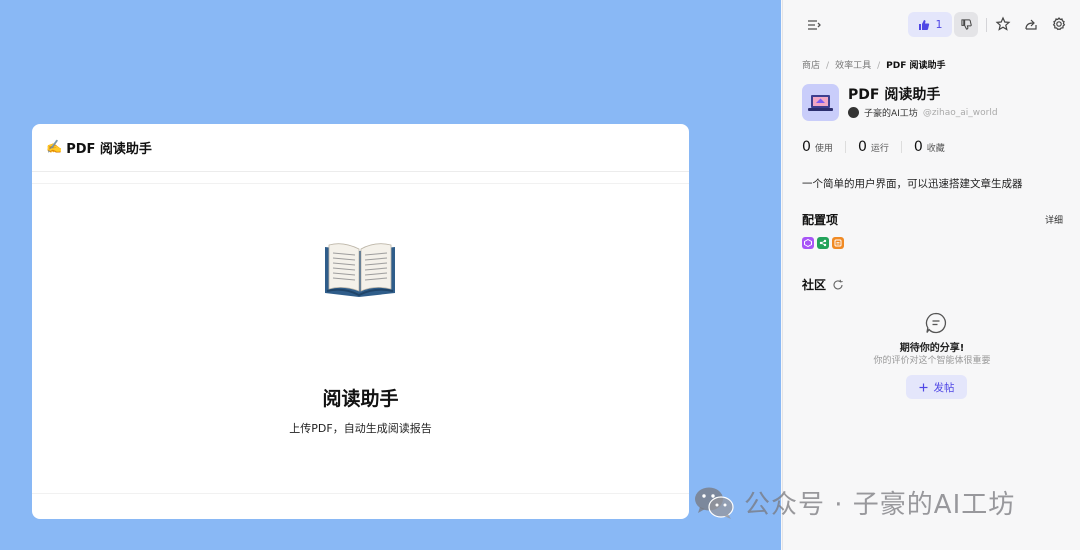 The height and width of the screenshot is (550, 1080). Describe the element at coordinates (808, 243) in the screenshot. I see `purple-plugin-icon` at that location.